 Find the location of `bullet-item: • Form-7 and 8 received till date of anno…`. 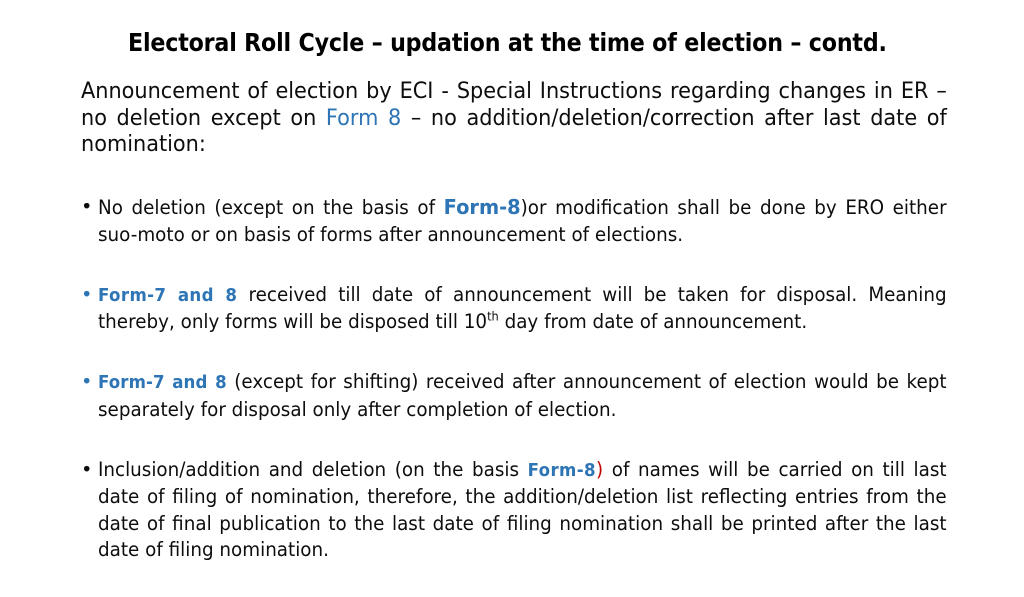

bullet-item: • Form-7 and 8 received till date of anno… is located at coordinates (514, 322).